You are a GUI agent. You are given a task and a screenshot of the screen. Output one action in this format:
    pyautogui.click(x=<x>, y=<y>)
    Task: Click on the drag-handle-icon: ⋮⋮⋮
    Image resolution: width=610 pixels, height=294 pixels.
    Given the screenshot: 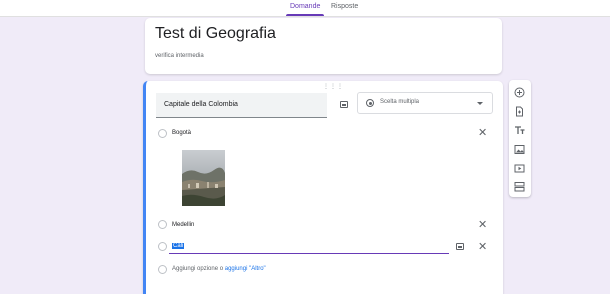 What is the action you would take?
    pyautogui.click(x=333, y=86)
    